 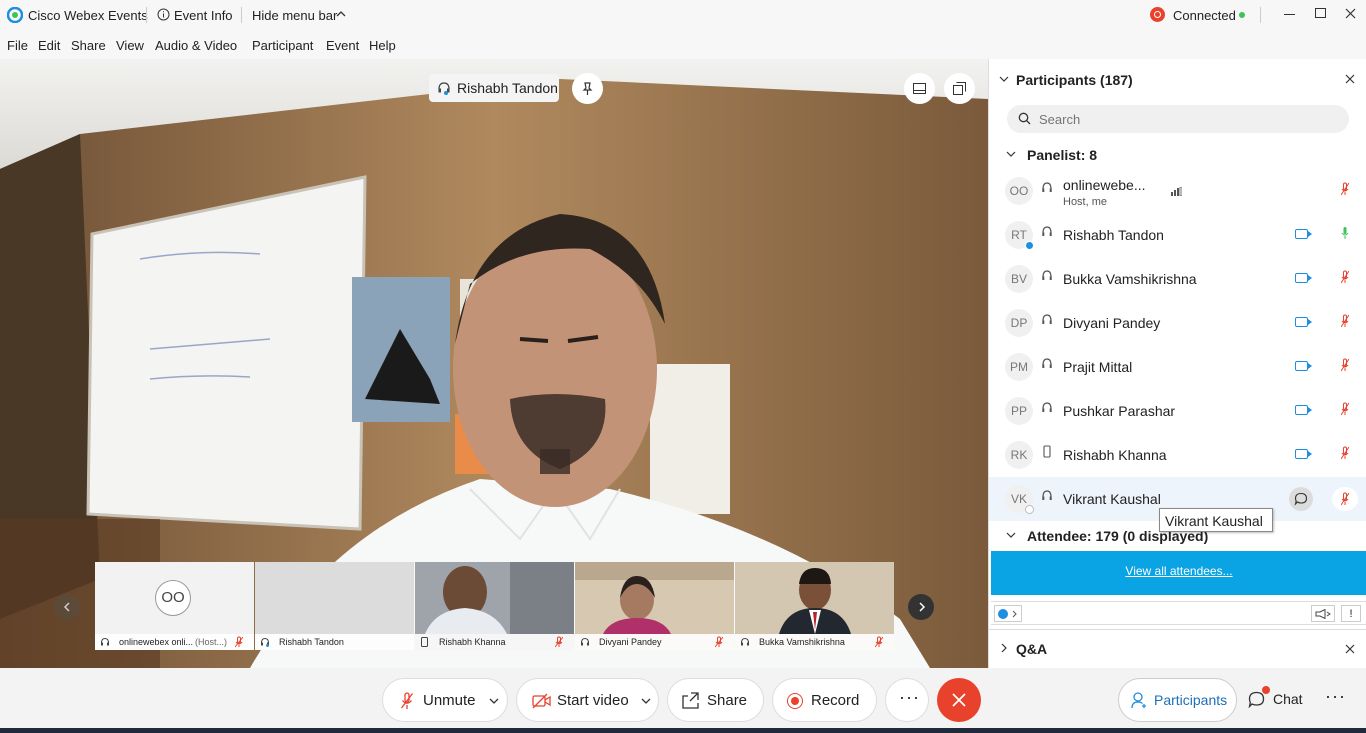 I want to click on menu-share: Share, so click(x=88, y=45).